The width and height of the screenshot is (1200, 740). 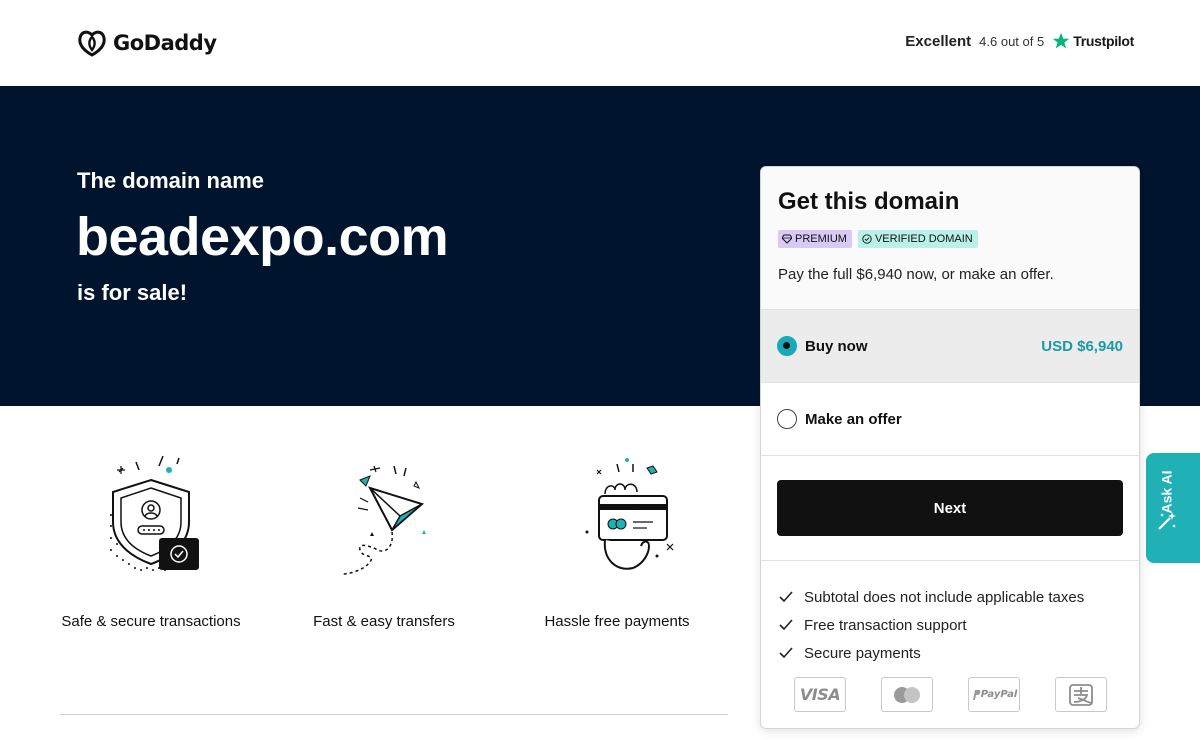 I want to click on buy-now-option: Buy now USD $6,940, so click(x=950, y=346).